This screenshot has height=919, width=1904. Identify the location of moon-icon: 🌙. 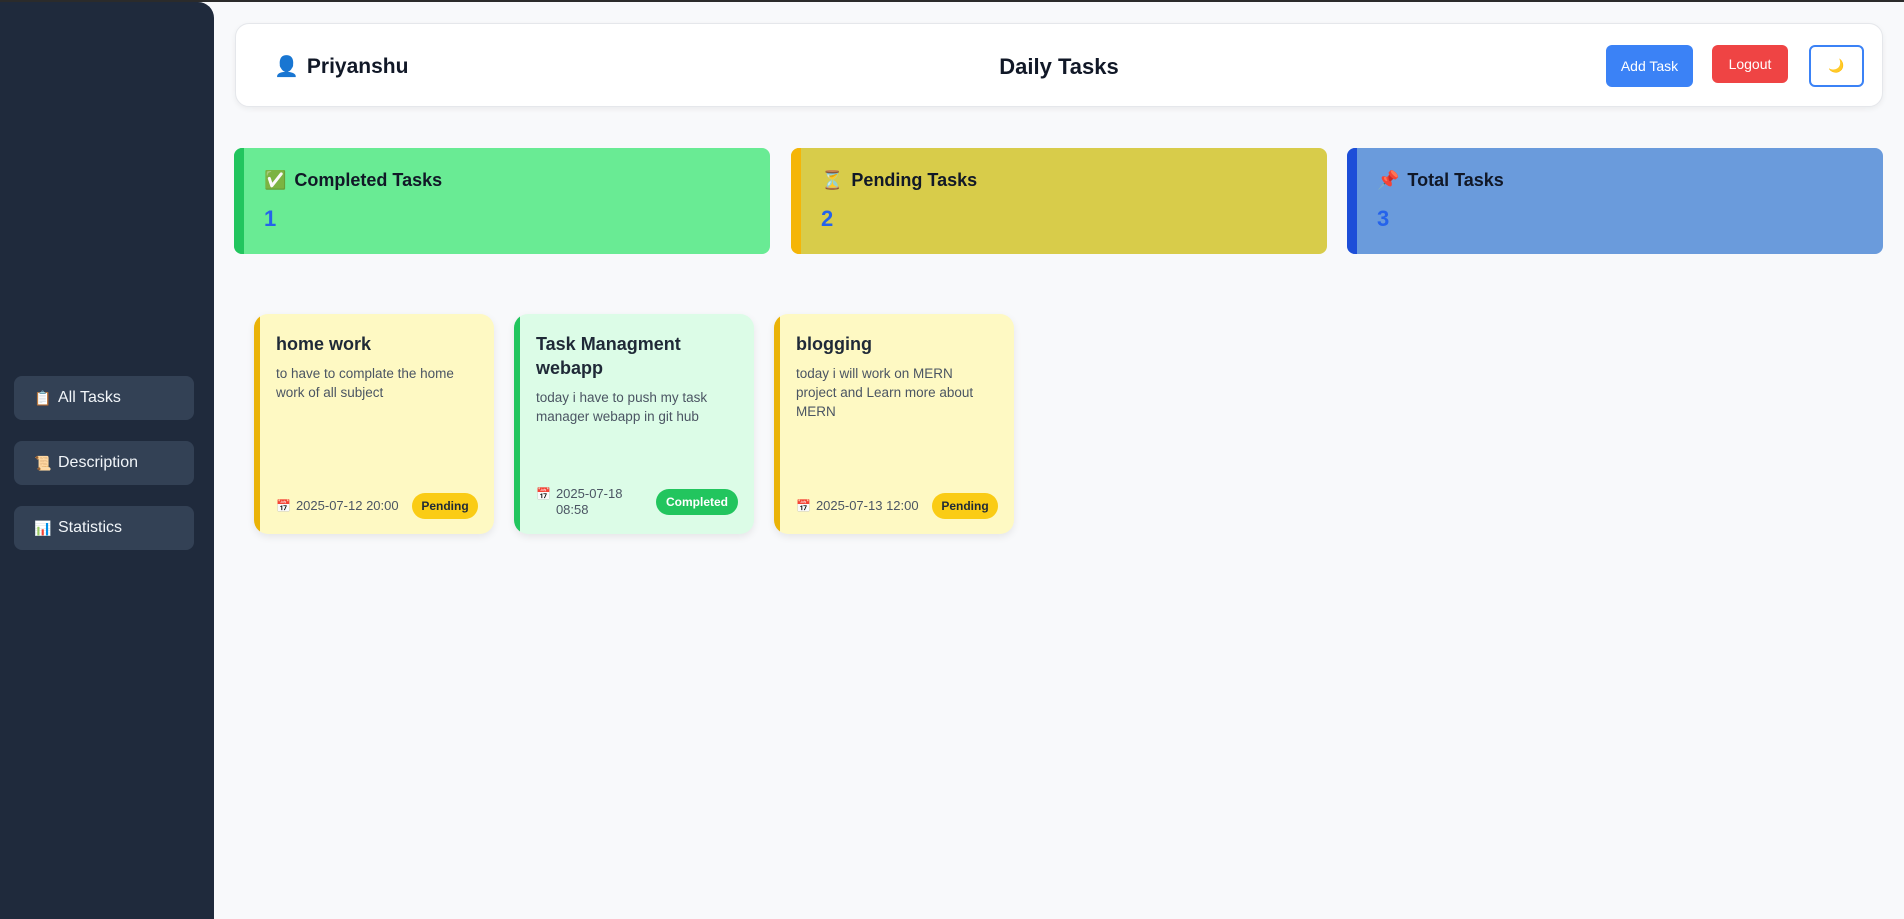
(1836, 65).